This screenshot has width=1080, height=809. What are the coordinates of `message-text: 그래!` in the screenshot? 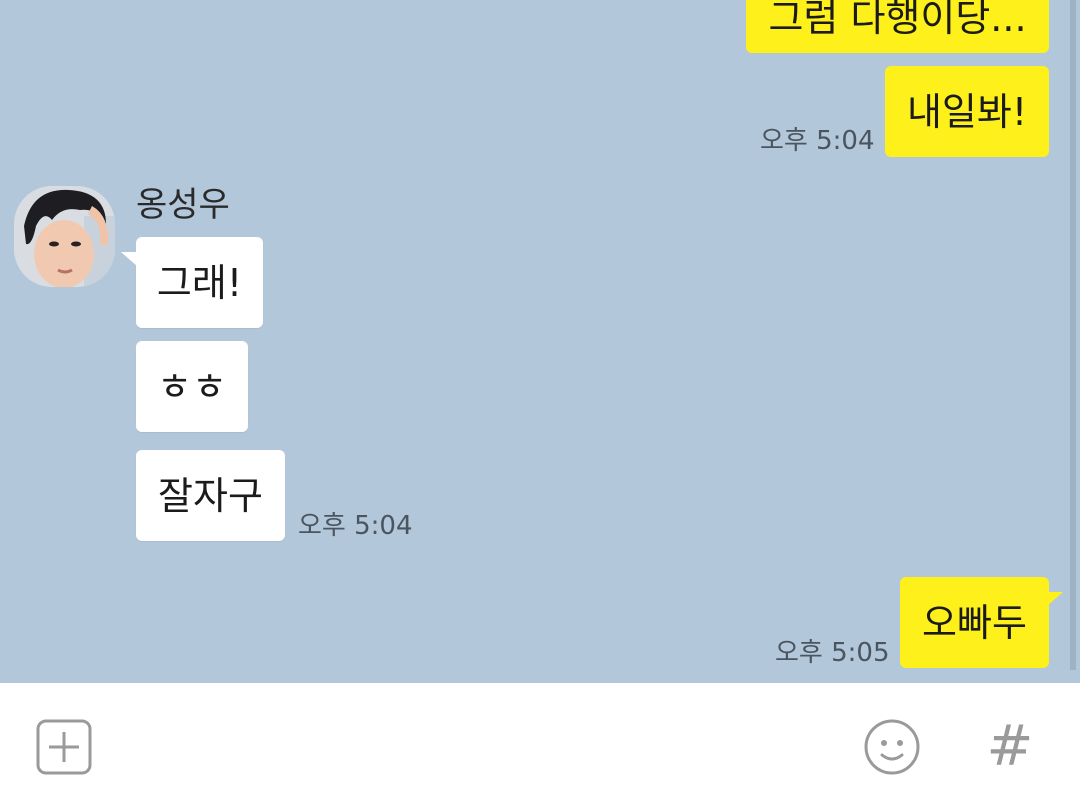 It's located at (199, 282).